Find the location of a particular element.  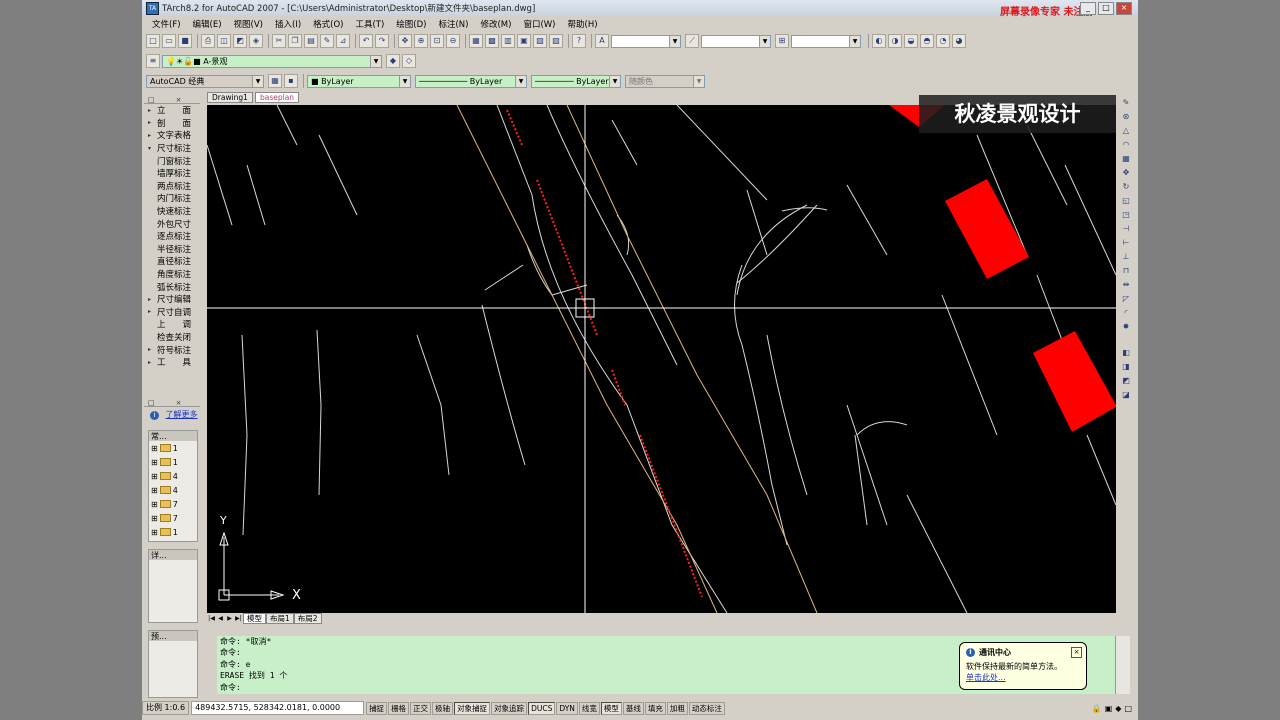

tarch-menu-item: 角度标注 is located at coordinates (172, 274).